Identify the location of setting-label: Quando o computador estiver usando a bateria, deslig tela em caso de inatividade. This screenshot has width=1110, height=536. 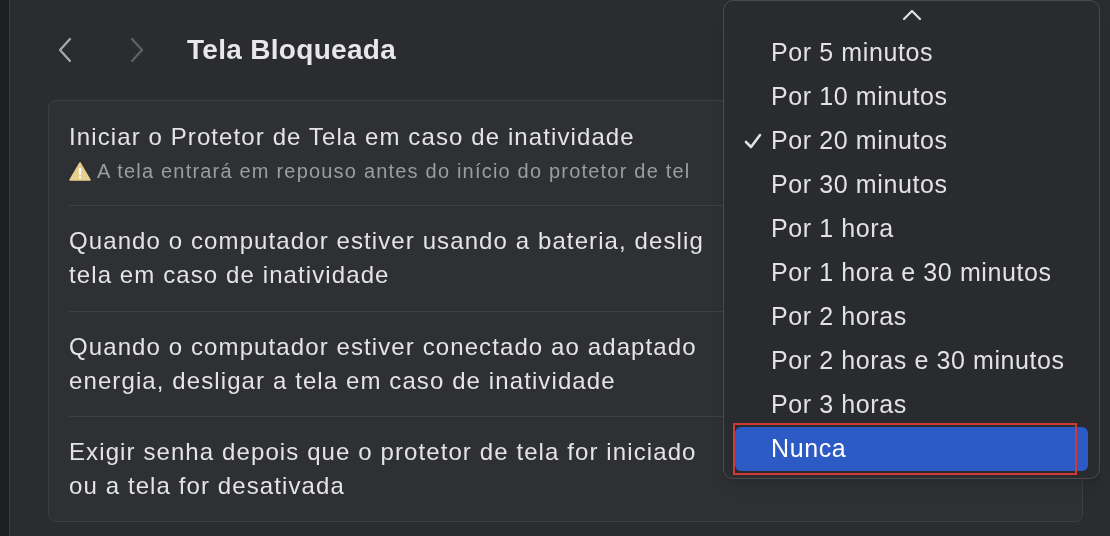
(386, 258).